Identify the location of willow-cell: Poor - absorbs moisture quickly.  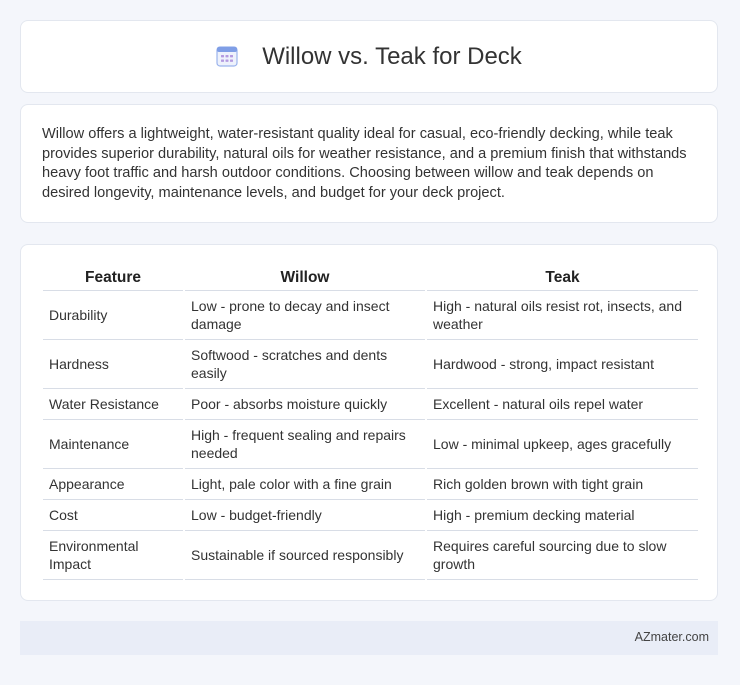
(305, 404).